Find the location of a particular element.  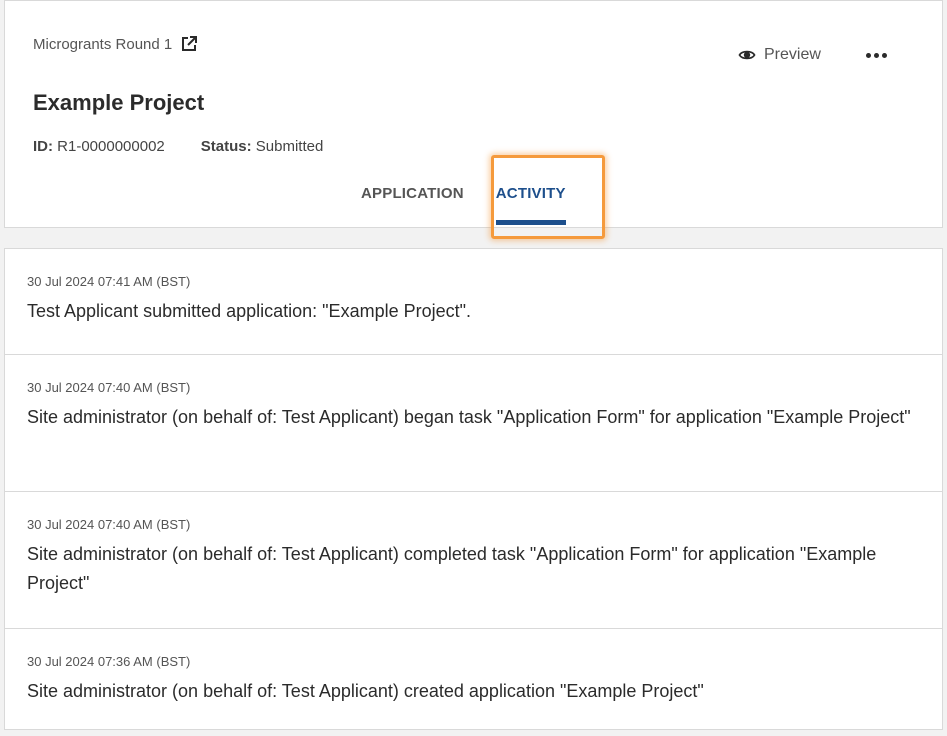

id-value: R1-0000000002 is located at coordinates (111, 146).